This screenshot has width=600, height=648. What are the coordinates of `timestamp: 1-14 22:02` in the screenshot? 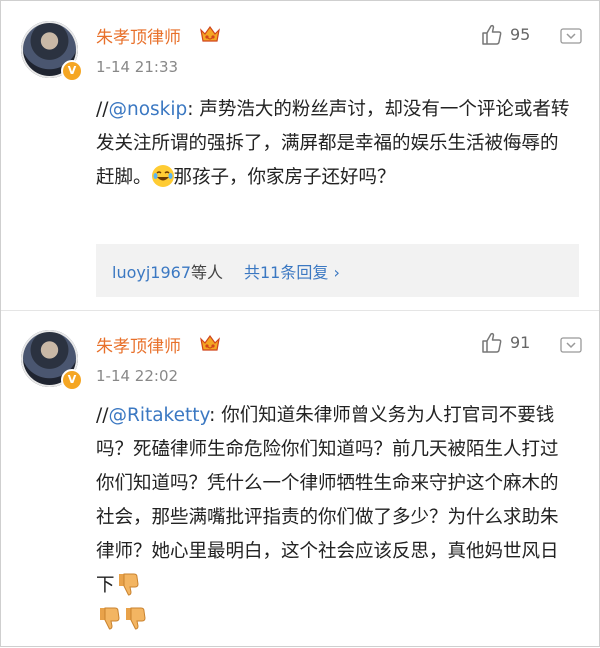 It's located at (137, 376).